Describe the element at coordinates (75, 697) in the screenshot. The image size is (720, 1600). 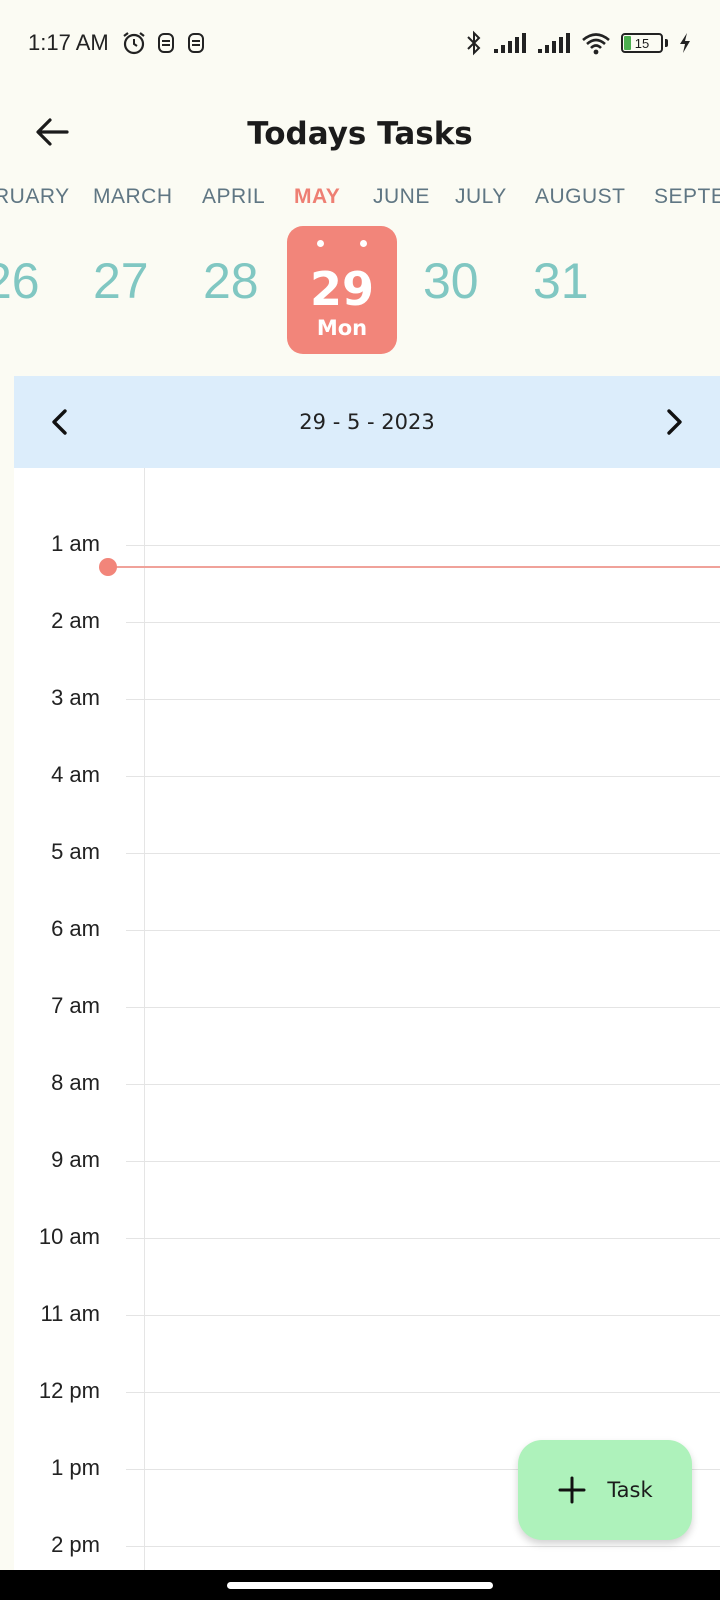
I see `hour-label: 3 am` at that location.